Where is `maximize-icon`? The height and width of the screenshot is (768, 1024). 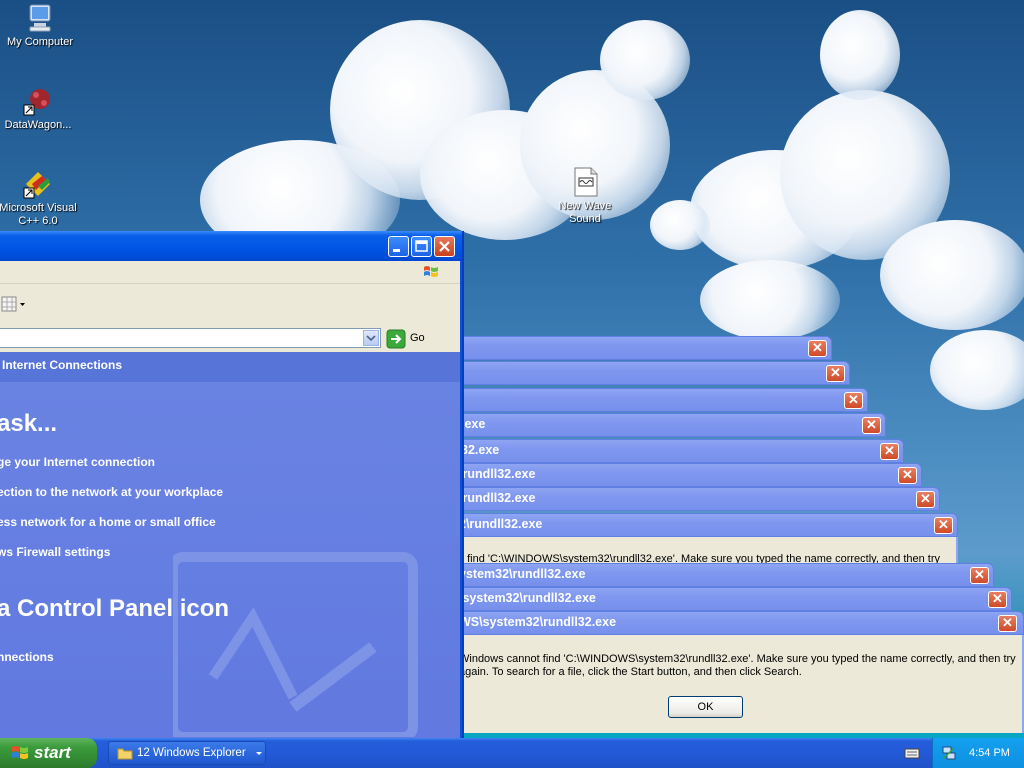
maximize-icon is located at coordinates (421, 246).